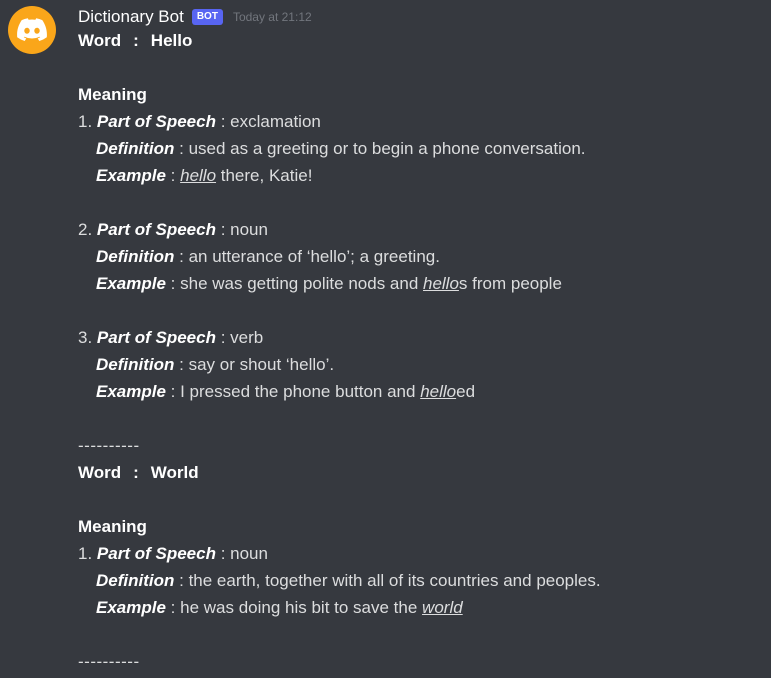 The image size is (771, 678). I want to click on sense-pos-line: 3. Part of Speech : verb, so click(171, 337).